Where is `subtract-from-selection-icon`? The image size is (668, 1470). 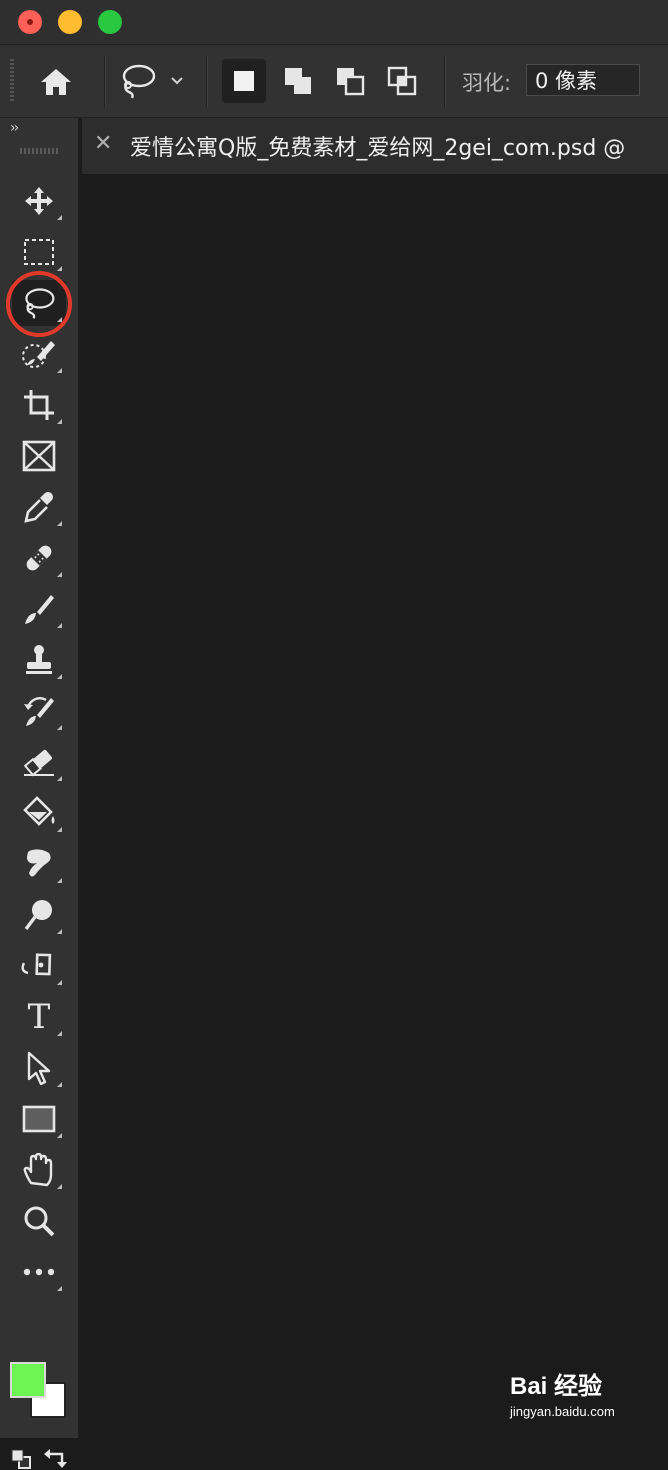 subtract-from-selection-icon is located at coordinates (350, 81).